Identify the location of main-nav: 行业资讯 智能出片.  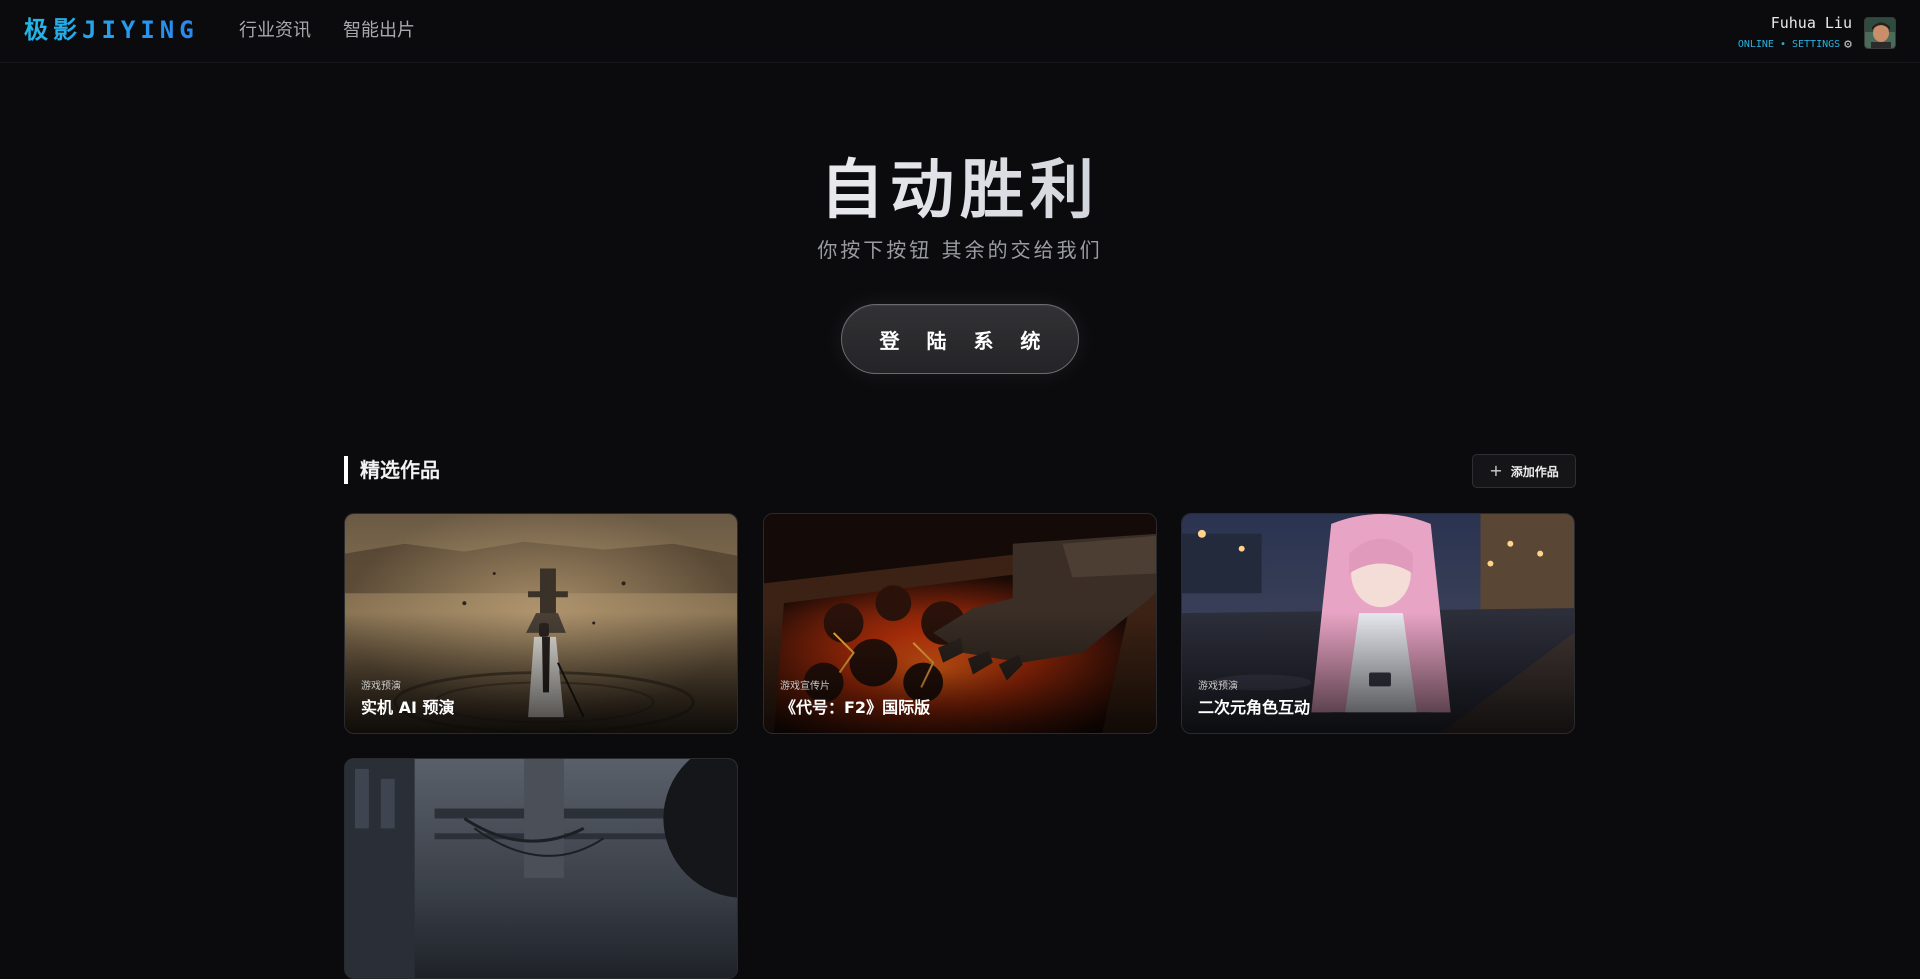
(327, 31).